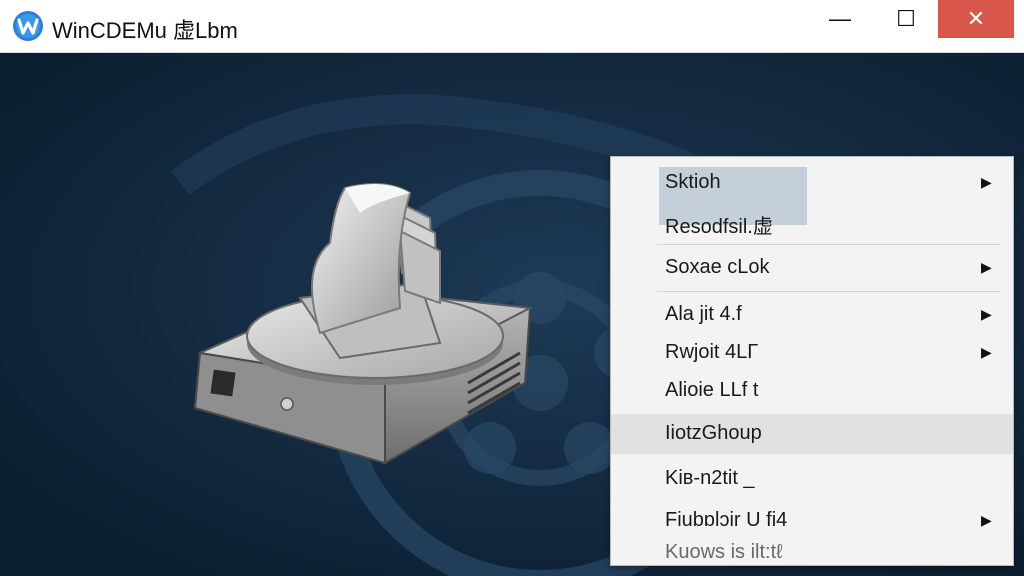 The height and width of the screenshot is (576, 1024). Describe the element at coordinates (812, 221) in the screenshot. I see `menu-item-2: Resodfsil.虚` at that location.